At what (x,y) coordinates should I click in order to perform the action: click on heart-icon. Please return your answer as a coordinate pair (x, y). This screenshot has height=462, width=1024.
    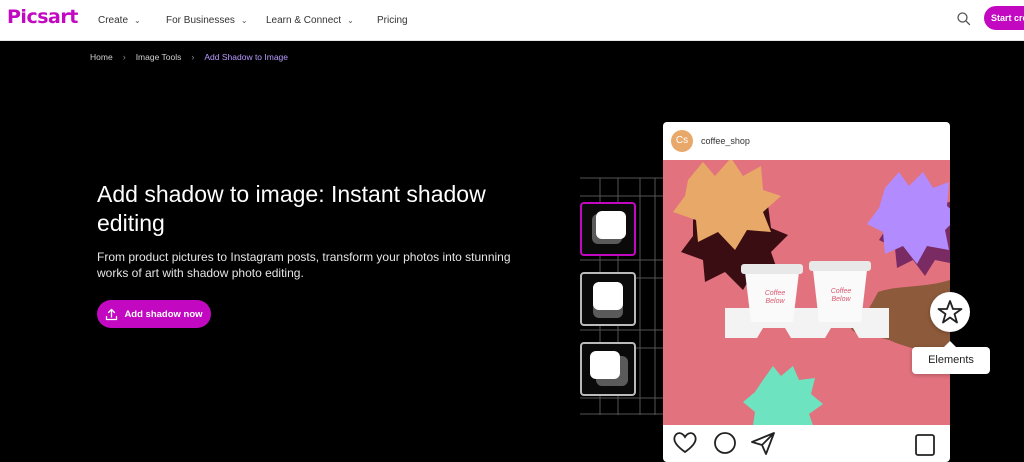
    Looking at the image, I should click on (685, 443).